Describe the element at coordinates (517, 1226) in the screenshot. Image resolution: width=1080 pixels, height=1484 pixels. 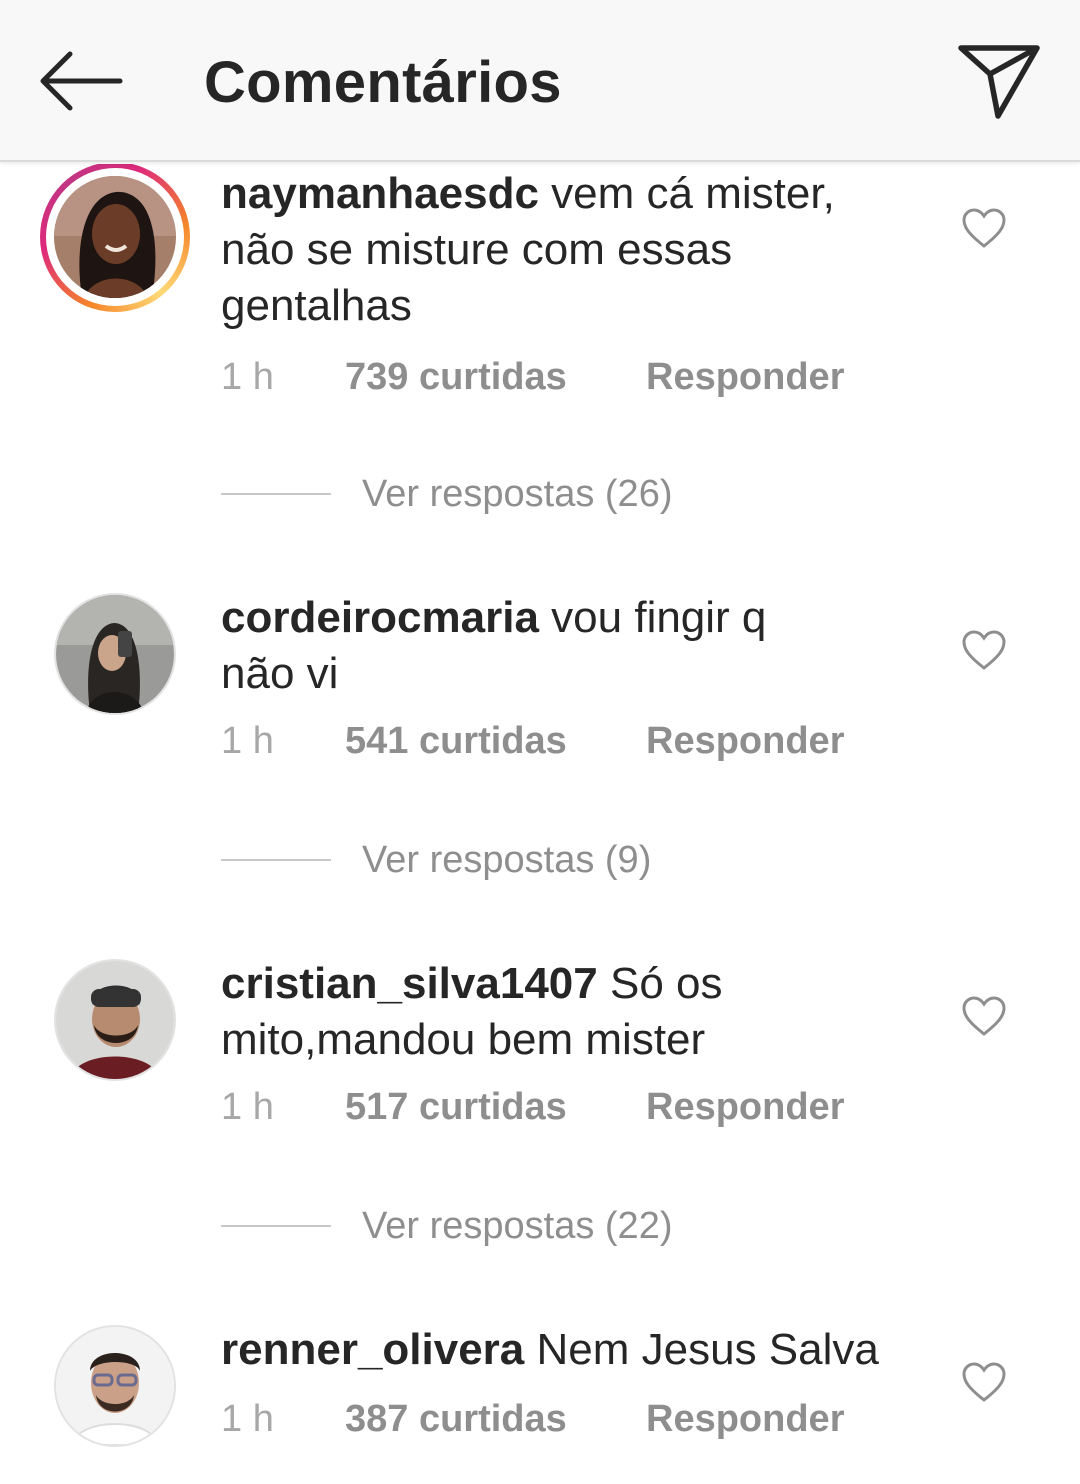
I see `view-replies-label: Ver respostas (22)` at that location.